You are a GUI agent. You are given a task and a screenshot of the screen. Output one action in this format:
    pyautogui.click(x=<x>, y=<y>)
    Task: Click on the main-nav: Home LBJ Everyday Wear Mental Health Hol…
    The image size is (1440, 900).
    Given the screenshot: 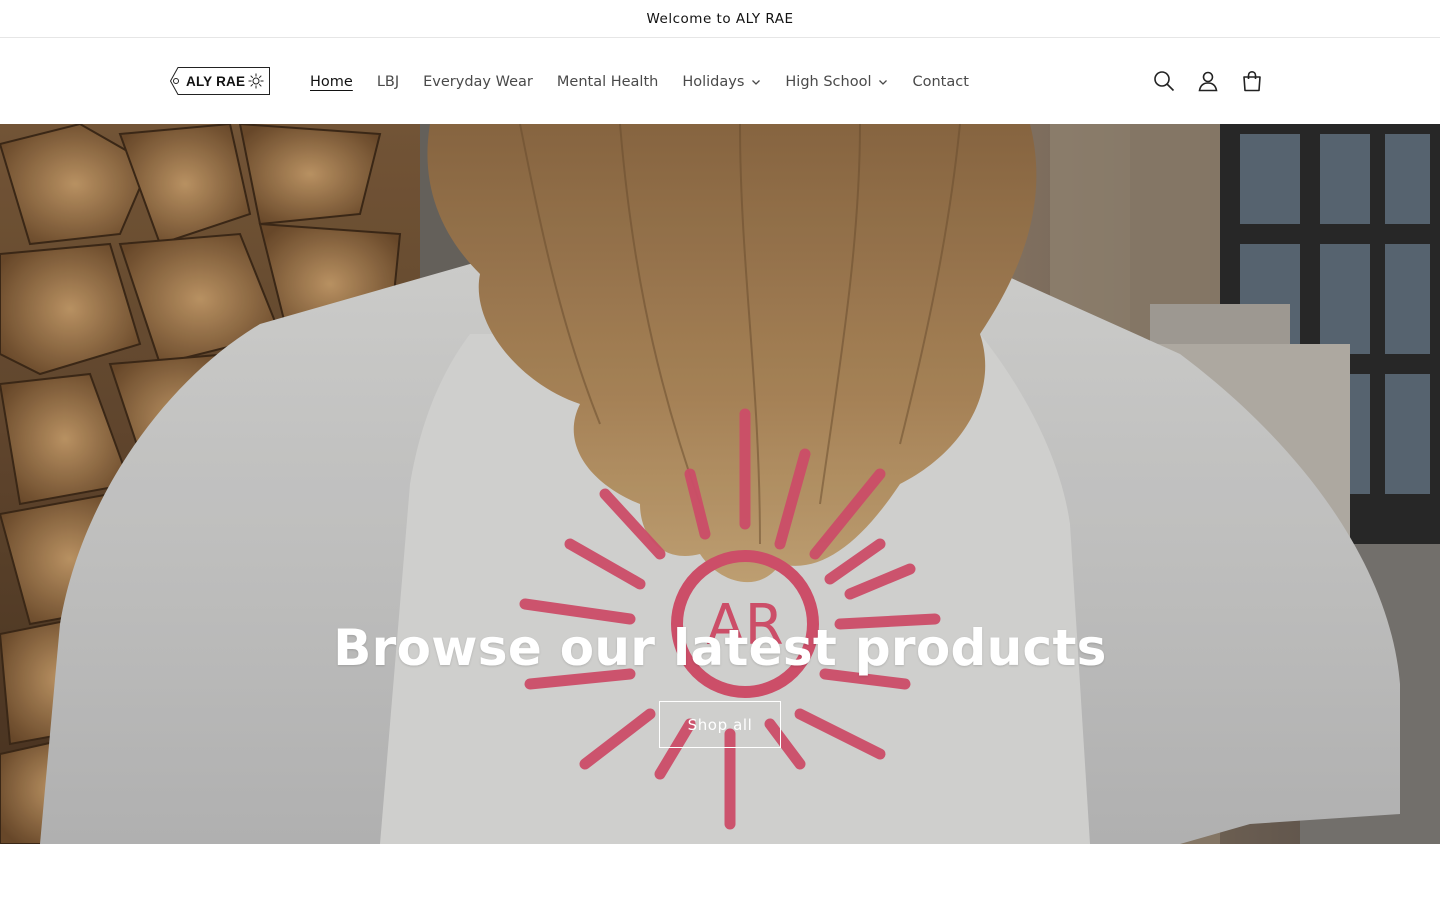 What is the action you would take?
    pyautogui.click(x=639, y=81)
    